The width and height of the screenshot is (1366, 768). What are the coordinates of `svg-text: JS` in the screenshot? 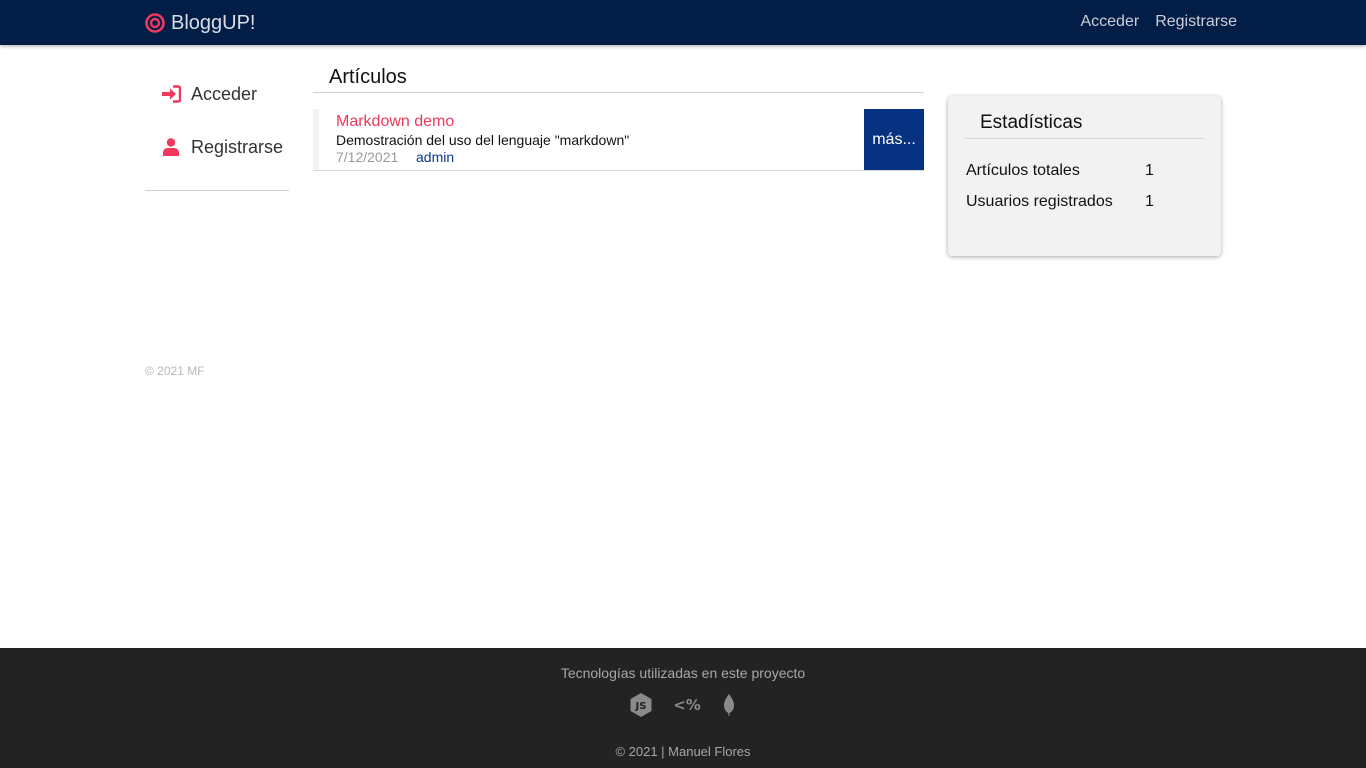 It's located at (641, 706).